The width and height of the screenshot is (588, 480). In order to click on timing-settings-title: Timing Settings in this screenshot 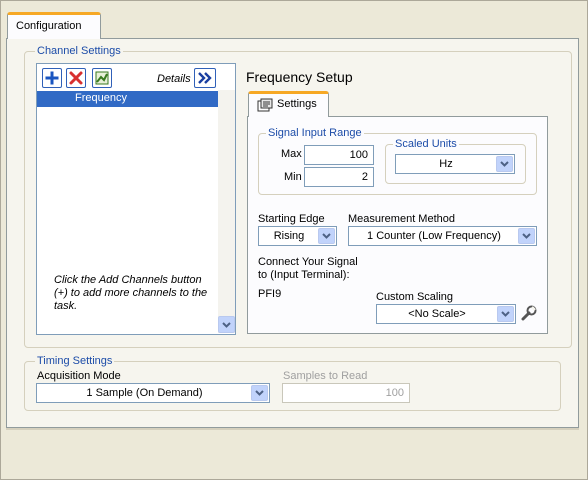, I will do `click(75, 361)`.